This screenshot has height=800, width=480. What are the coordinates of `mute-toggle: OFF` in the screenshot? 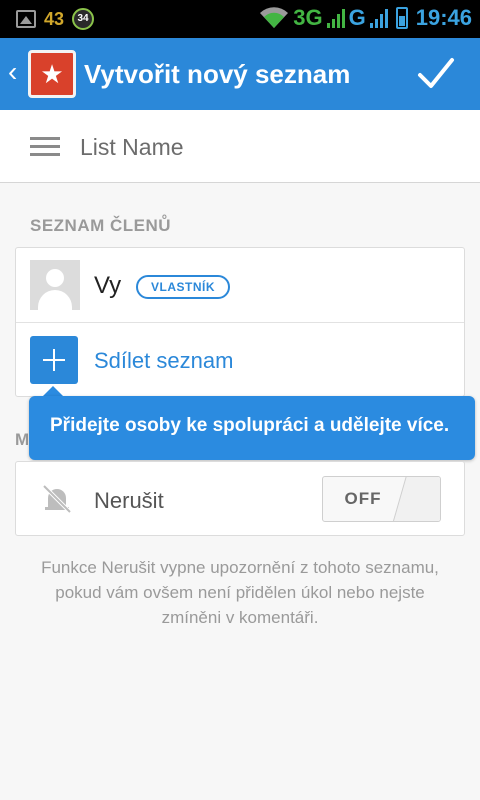 It's located at (381, 499).